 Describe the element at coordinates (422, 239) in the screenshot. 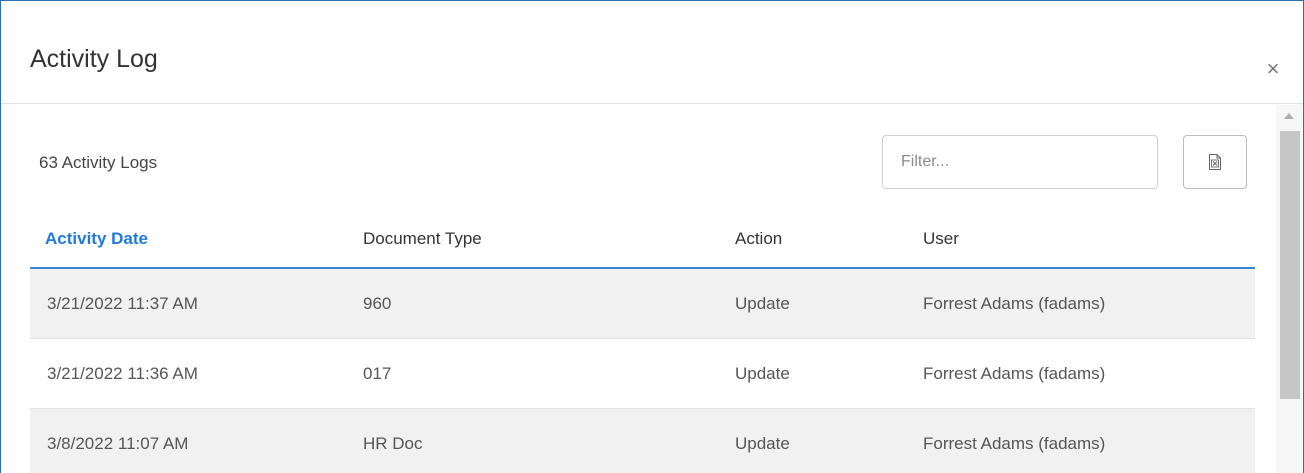

I see `column-header-document-type: Document Type` at that location.